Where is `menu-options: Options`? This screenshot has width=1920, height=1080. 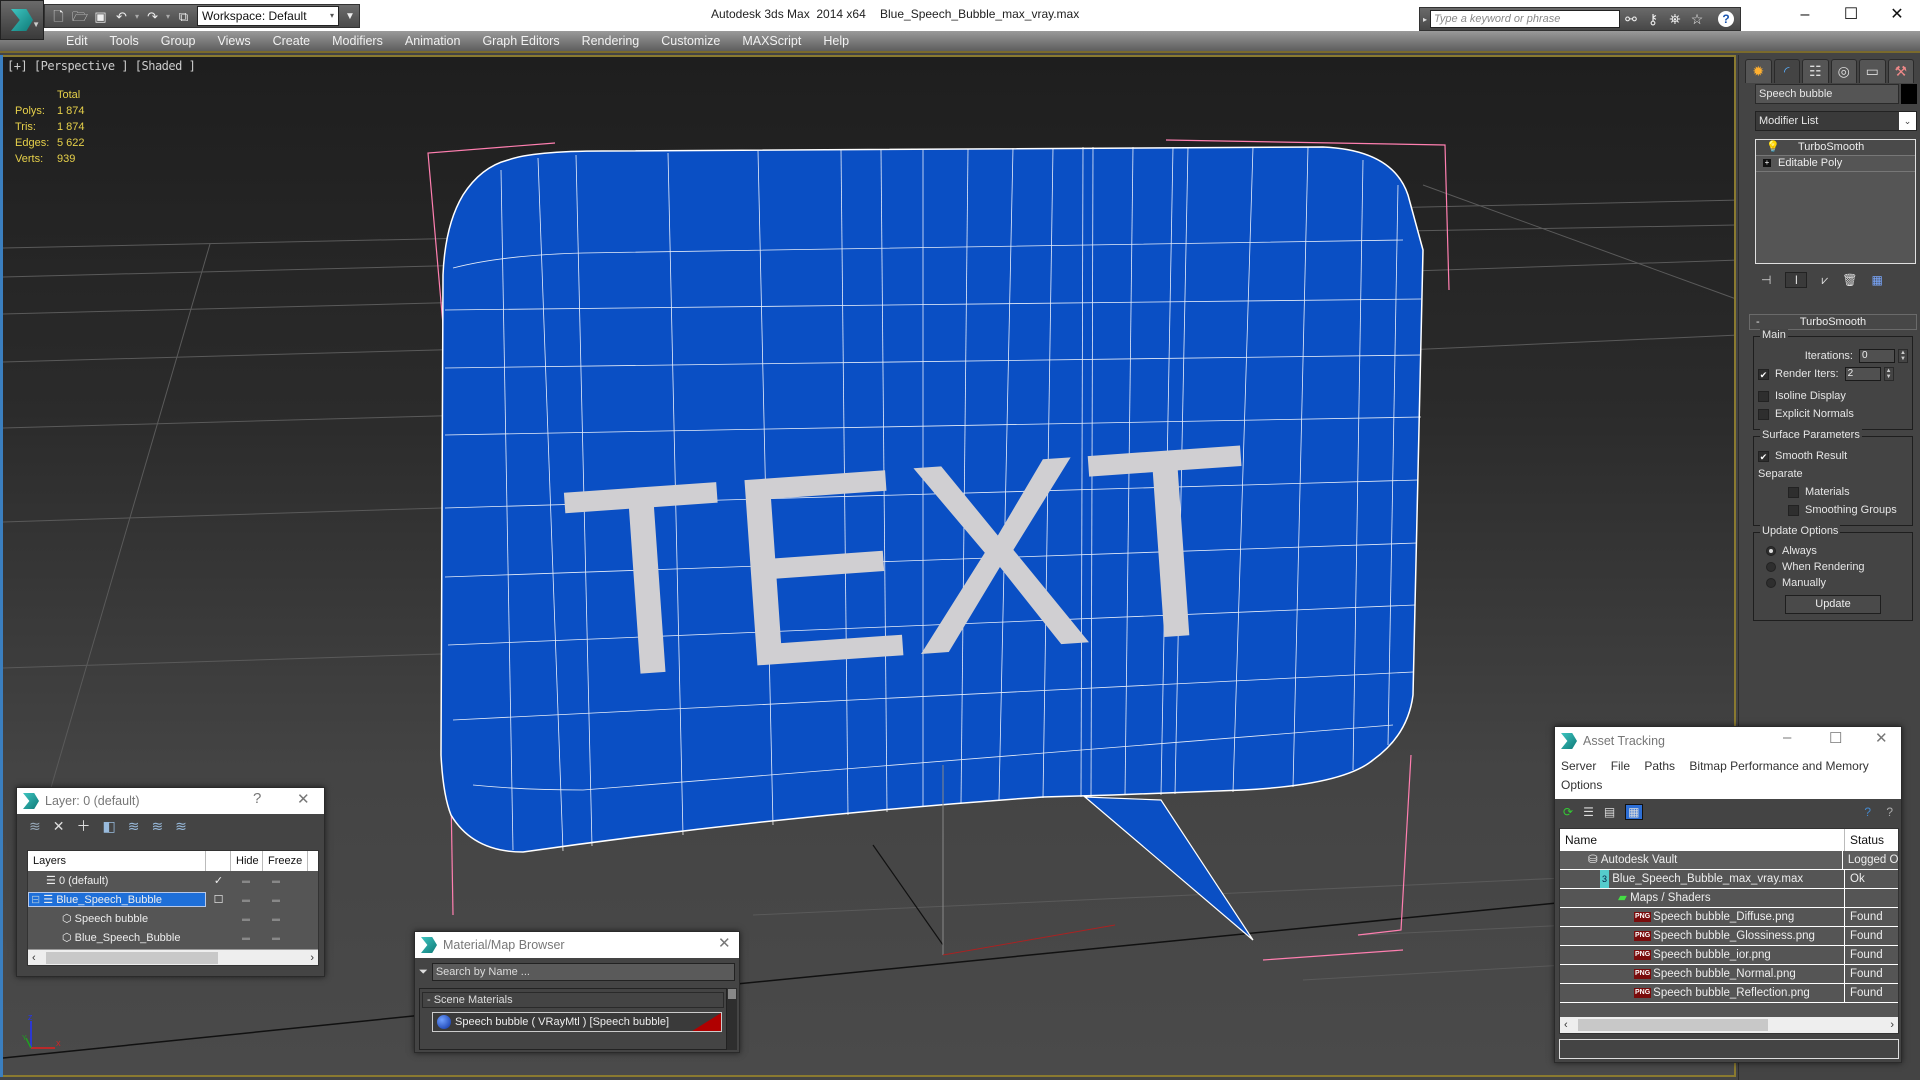
menu-options: Options is located at coordinates (1581, 785).